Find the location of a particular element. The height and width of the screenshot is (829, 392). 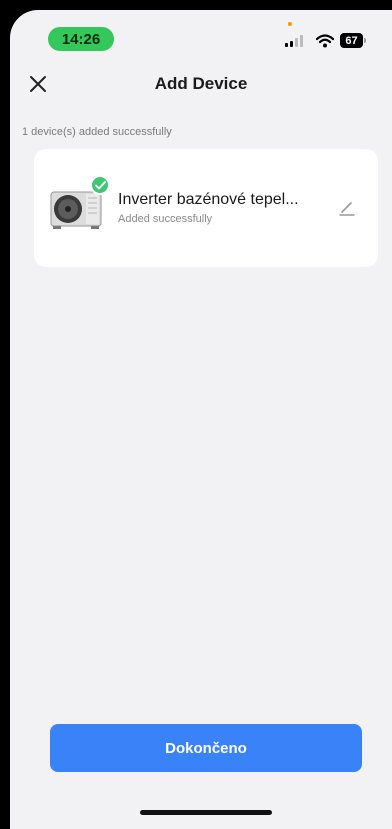

home-indicator is located at coordinates (206, 812).